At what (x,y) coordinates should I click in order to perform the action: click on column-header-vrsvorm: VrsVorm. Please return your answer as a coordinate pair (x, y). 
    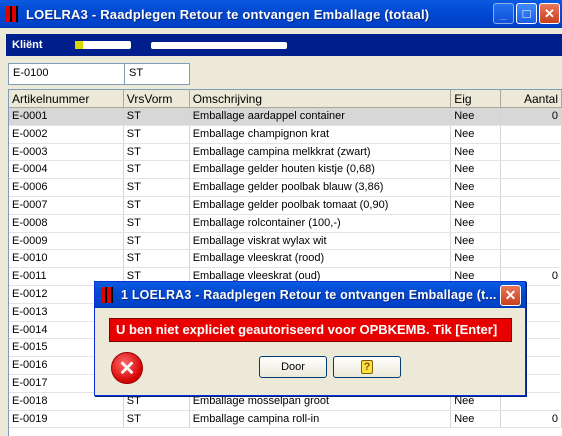
    Looking at the image, I should click on (157, 98).